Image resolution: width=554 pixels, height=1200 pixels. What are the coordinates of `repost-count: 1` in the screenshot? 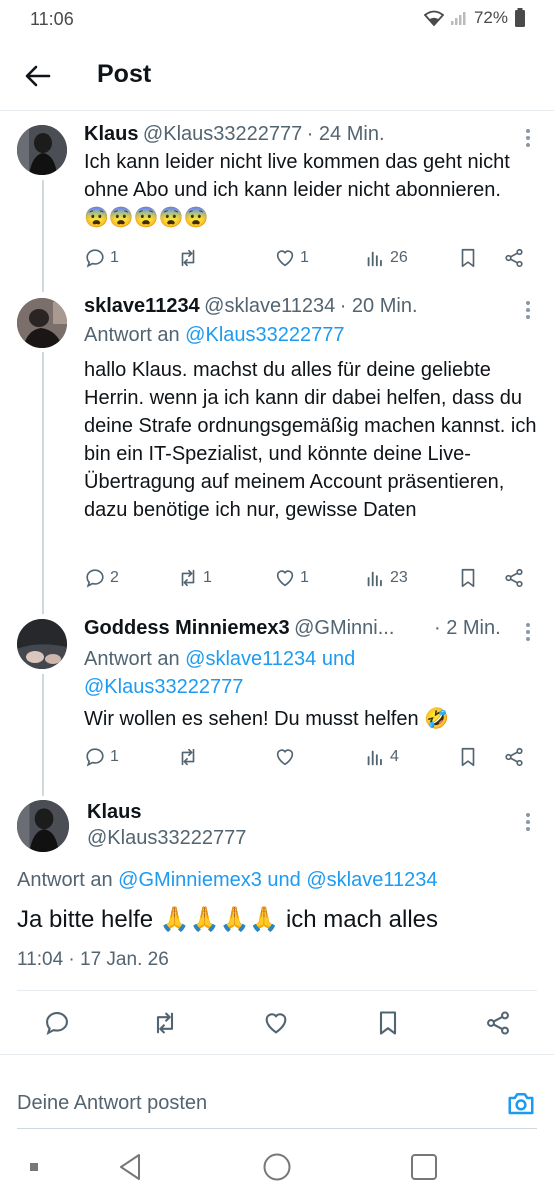 It's located at (207, 577).